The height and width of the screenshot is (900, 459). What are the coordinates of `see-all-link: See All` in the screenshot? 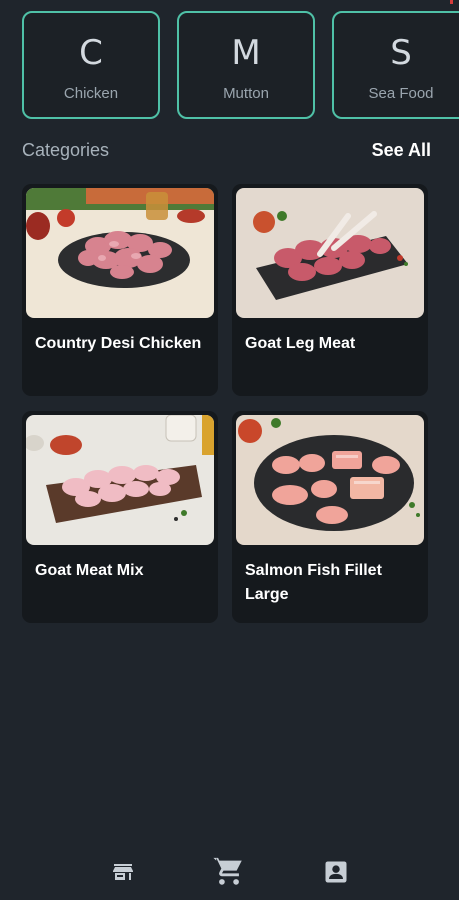 It's located at (401, 150).